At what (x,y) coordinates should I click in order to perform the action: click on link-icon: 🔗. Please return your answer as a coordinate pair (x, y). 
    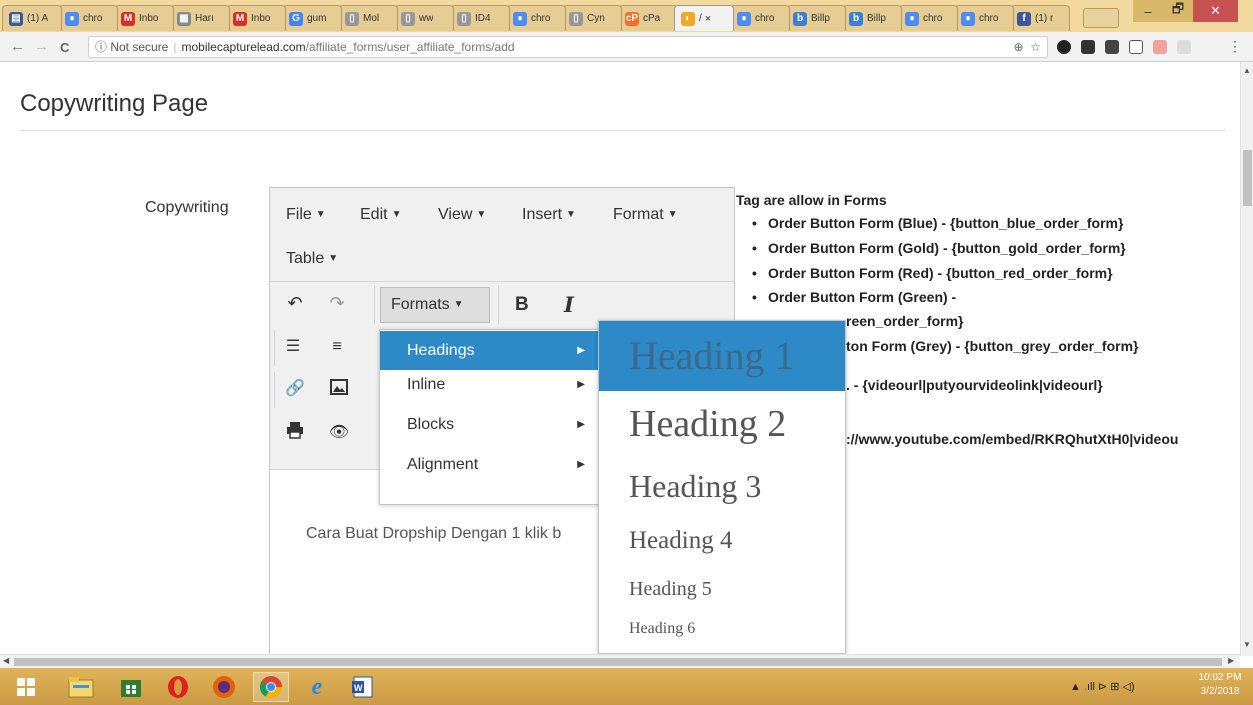
    Looking at the image, I should click on (295, 389).